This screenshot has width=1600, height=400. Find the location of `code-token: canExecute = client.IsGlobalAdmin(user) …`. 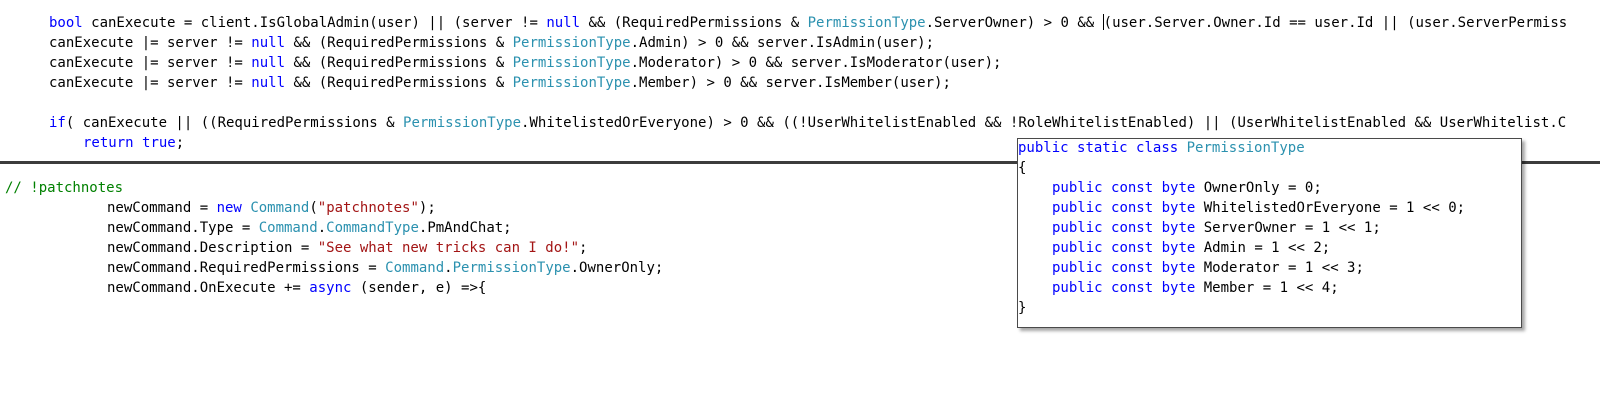

code-token: canExecute = client.IsGlobalAdmin(user) … is located at coordinates (314, 23).